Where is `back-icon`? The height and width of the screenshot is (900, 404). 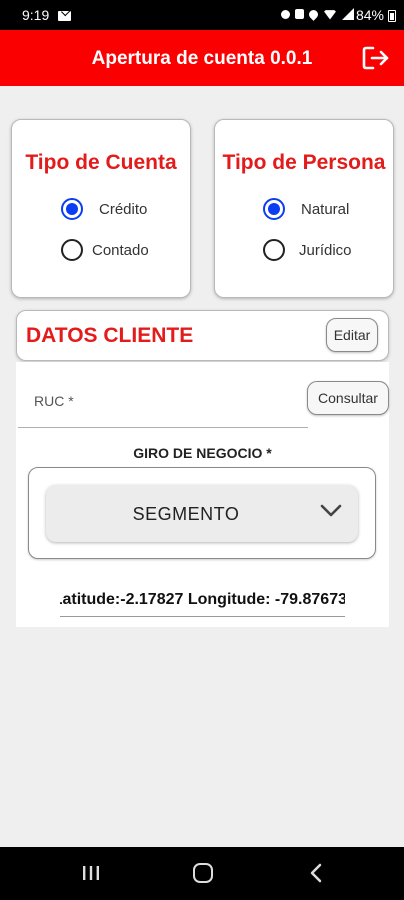 back-icon is located at coordinates (316, 873).